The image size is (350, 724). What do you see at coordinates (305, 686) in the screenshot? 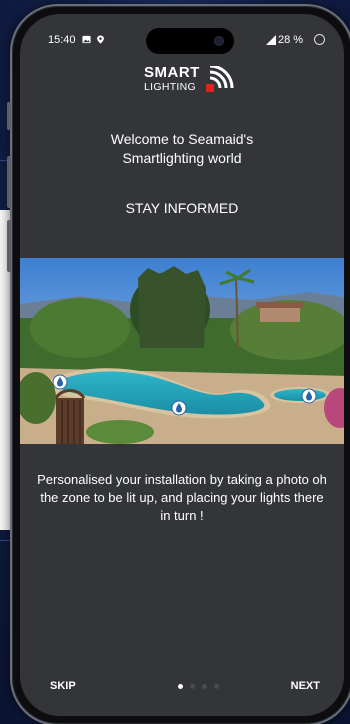
I see `next-button: NEXT` at bounding box center [305, 686].